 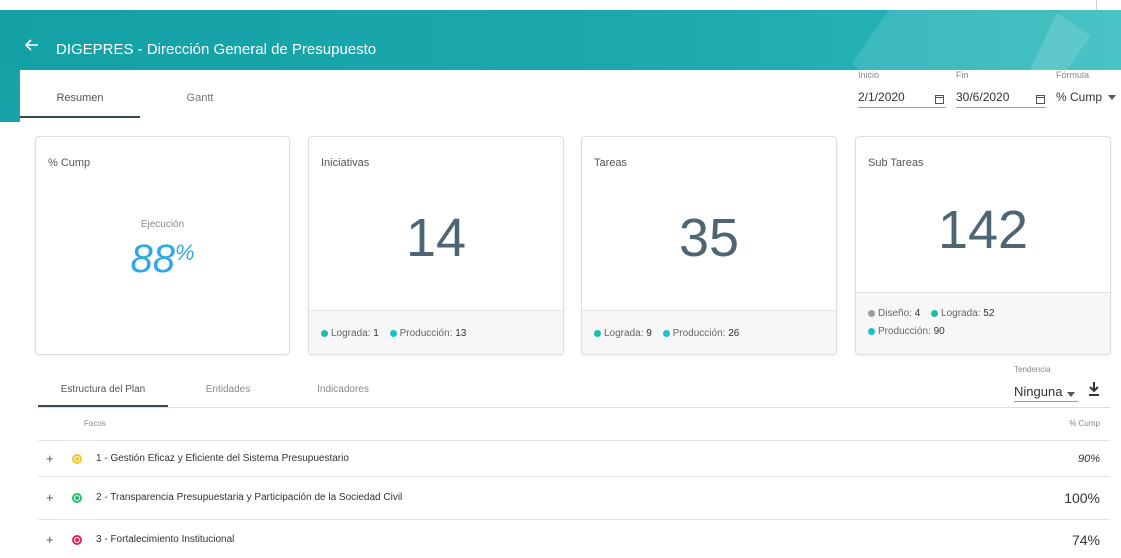 I want to click on header-left-strip, so click(x=10, y=96).